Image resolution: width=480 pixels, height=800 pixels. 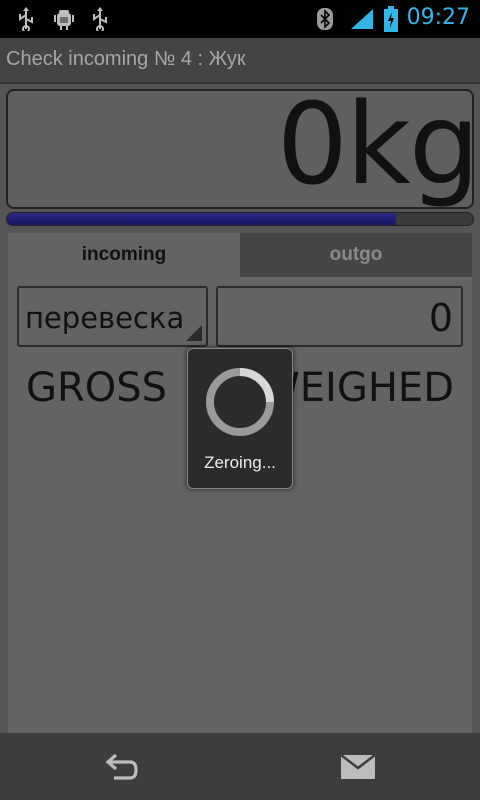 What do you see at coordinates (391, 19) in the screenshot?
I see `battery-charging-icon` at bounding box center [391, 19].